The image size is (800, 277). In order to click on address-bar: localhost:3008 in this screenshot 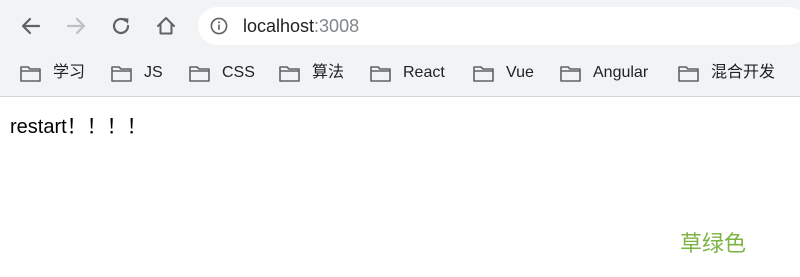, I will do `click(499, 26)`.